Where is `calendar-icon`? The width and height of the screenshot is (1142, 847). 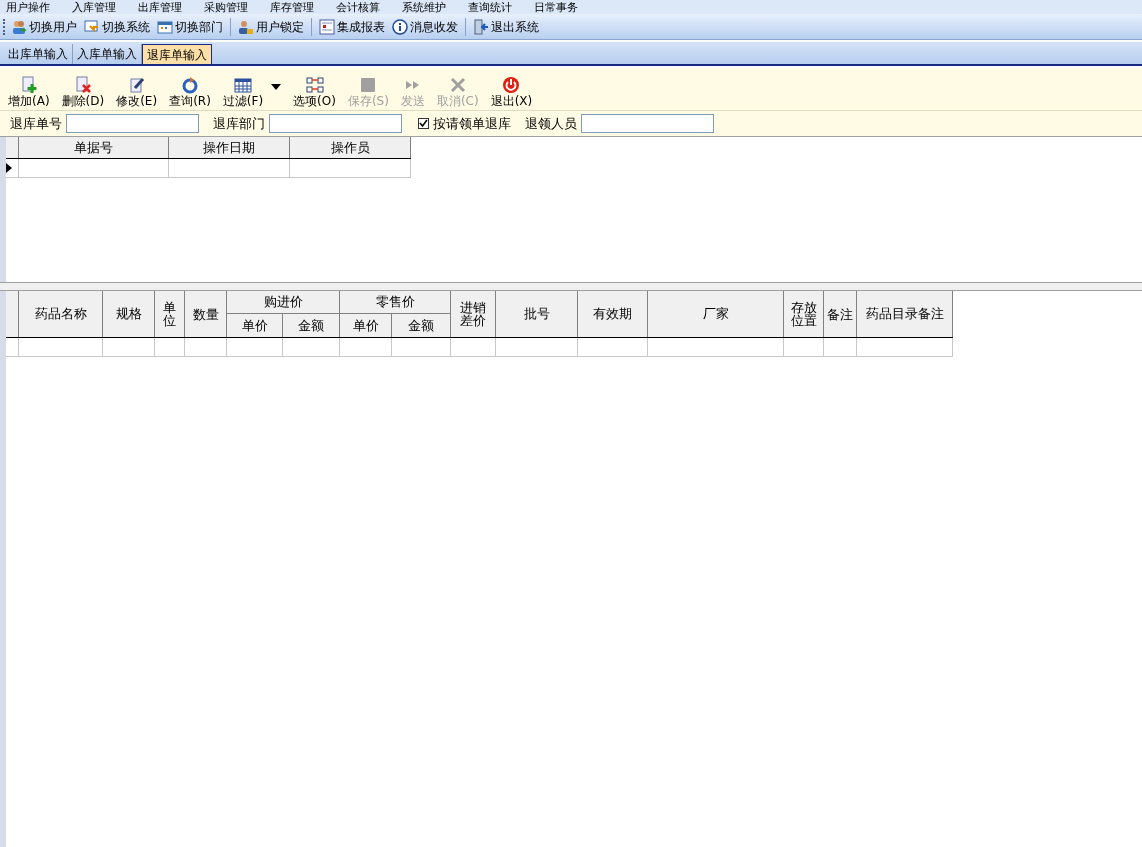 calendar-icon is located at coordinates (165, 26).